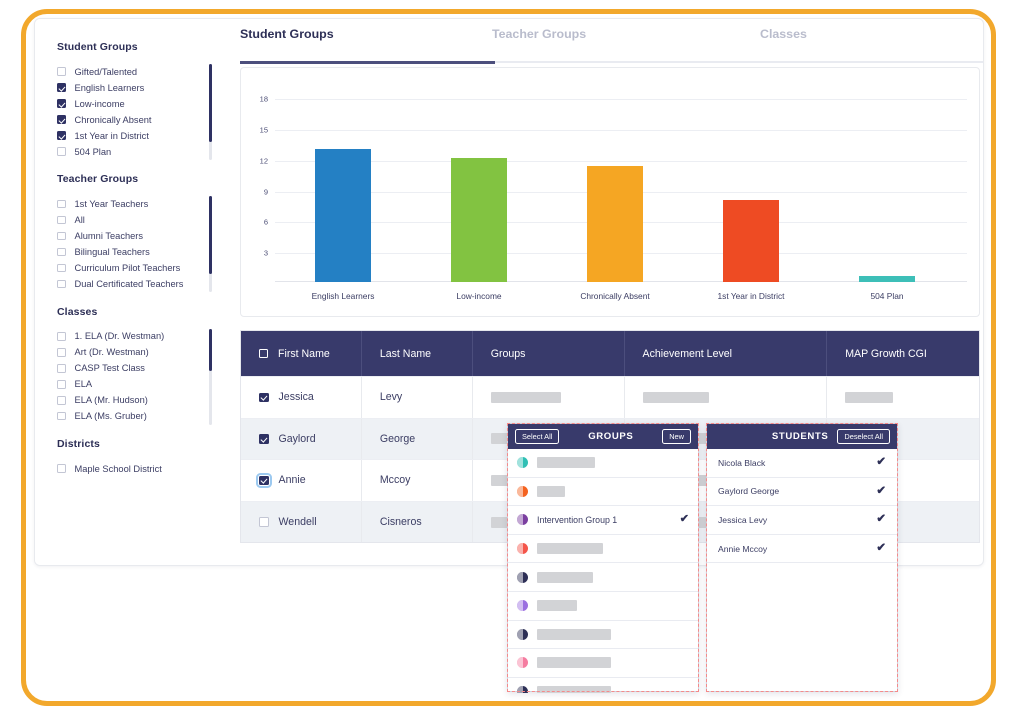  I want to click on redacted-value, so click(675, 397).